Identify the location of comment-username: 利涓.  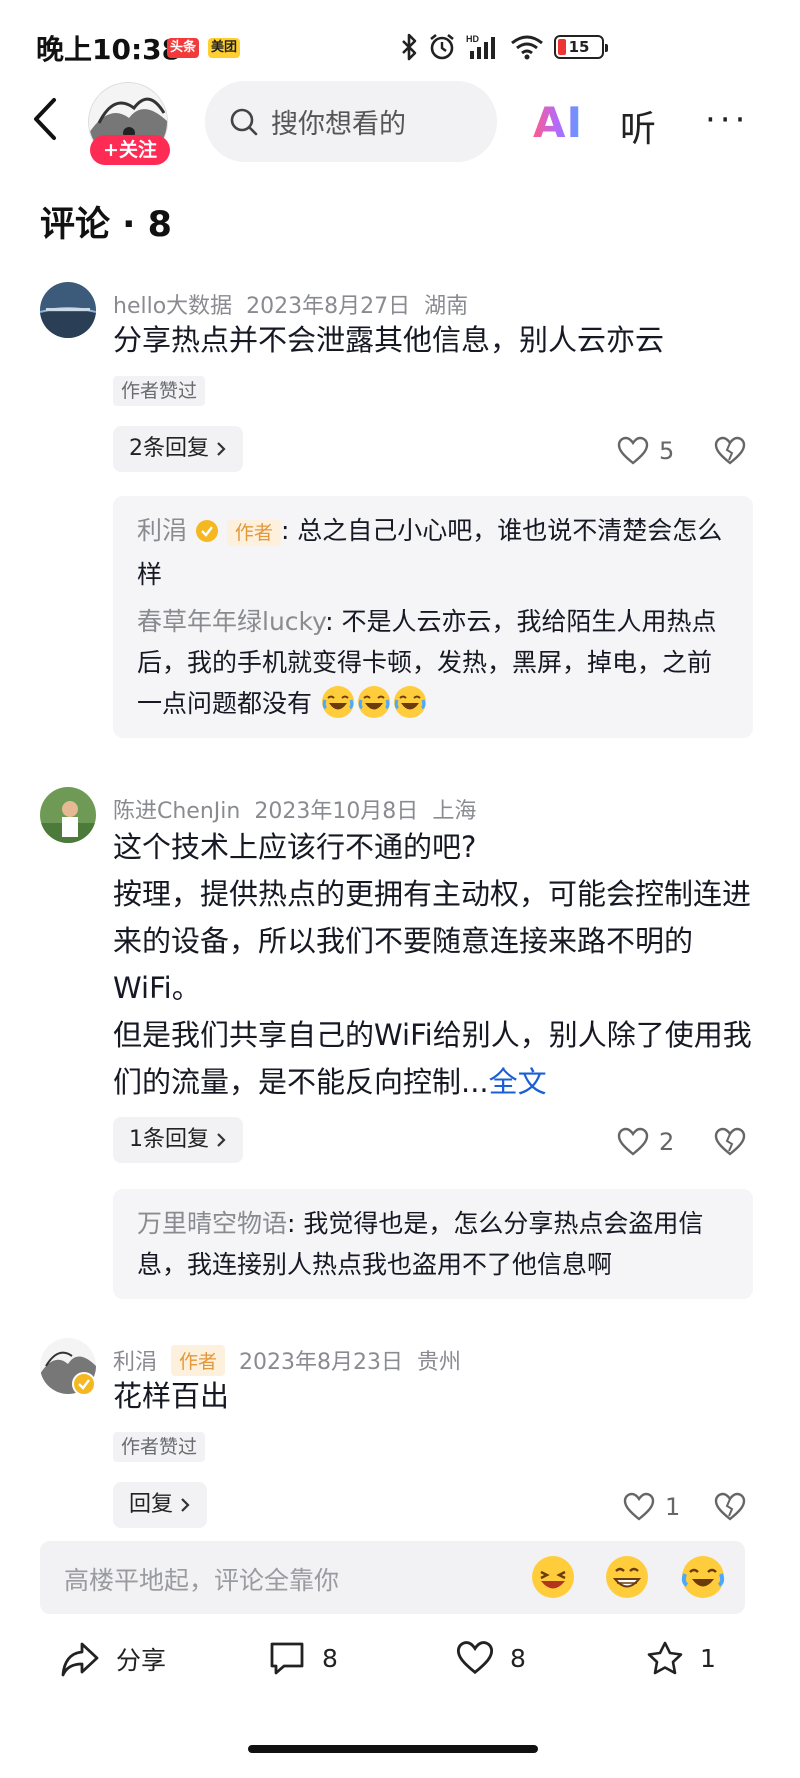
(135, 1360).